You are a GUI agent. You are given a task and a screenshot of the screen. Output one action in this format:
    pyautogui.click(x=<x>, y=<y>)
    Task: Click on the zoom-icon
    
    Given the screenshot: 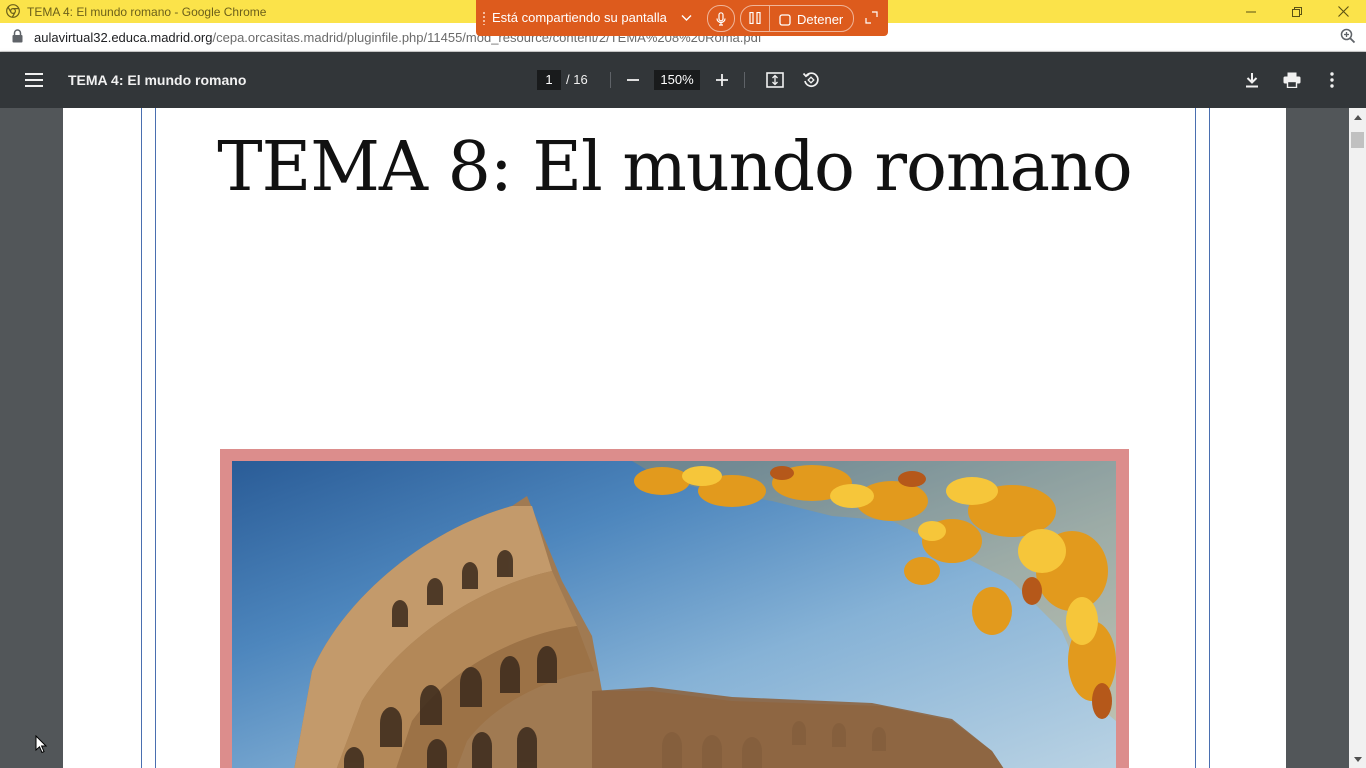 What is the action you would take?
    pyautogui.click(x=1348, y=36)
    